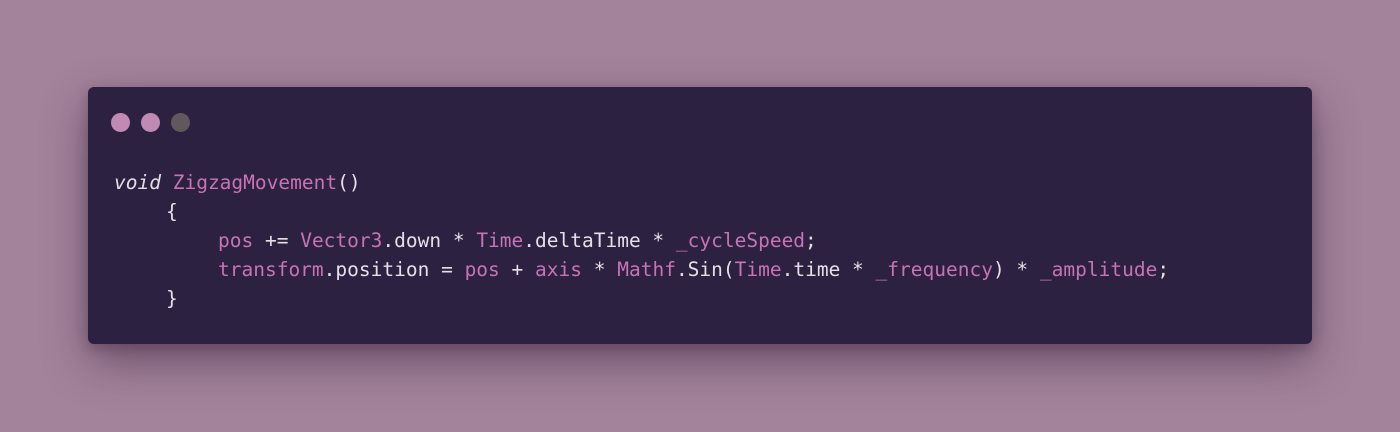  What do you see at coordinates (180, 122) in the screenshot?
I see `maximize-dot-icon` at bounding box center [180, 122].